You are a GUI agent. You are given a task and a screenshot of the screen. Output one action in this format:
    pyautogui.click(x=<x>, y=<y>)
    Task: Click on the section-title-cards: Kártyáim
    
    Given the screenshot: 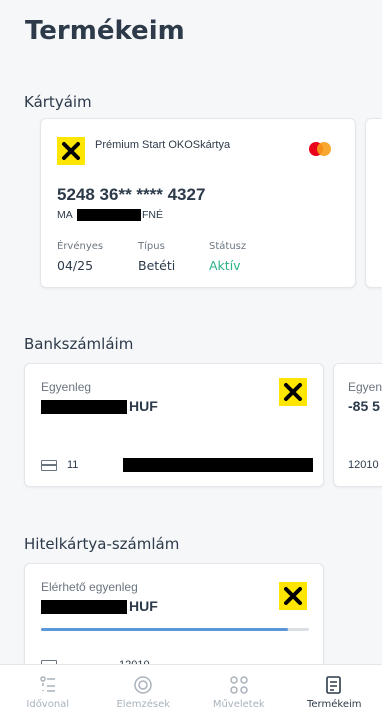 What is the action you would take?
    pyautogui.click(x=58, y=102)
    